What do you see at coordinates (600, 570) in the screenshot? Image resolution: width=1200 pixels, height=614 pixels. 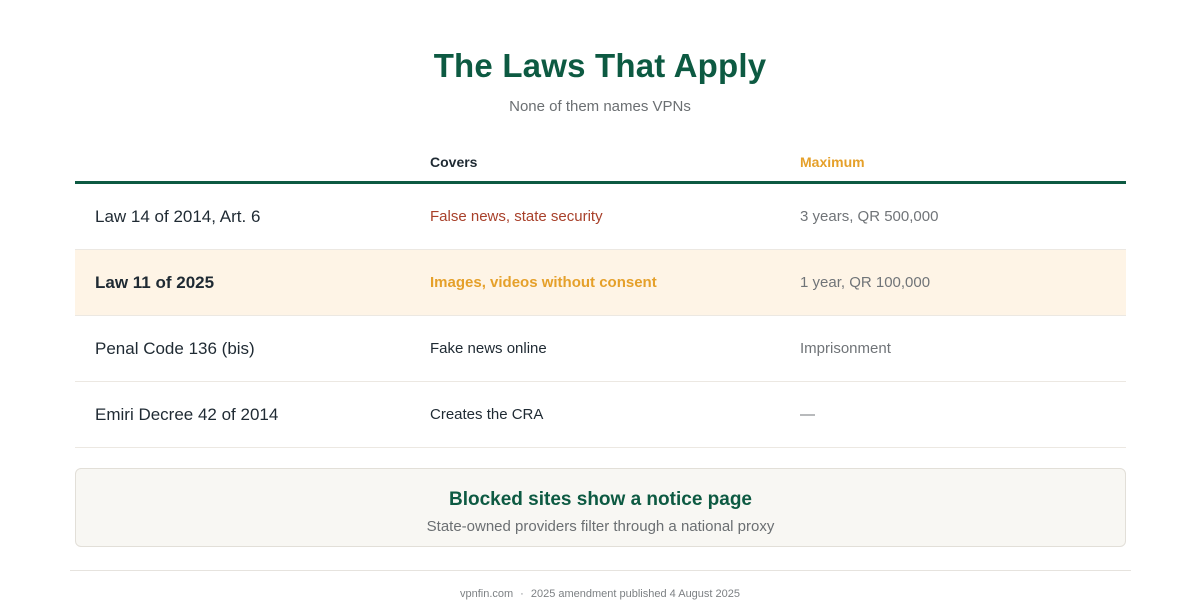 I see `footer-divider` at bounding box center [600, 570].